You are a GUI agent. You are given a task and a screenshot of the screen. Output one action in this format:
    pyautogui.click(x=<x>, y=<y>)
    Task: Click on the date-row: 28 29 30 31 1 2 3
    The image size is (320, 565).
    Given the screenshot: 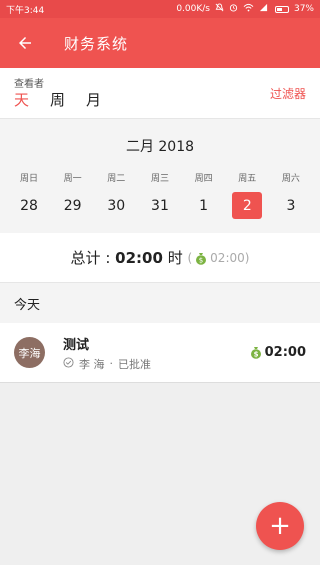 What is the action you would take?
    pyautogui.click(x=160, y=205)
    